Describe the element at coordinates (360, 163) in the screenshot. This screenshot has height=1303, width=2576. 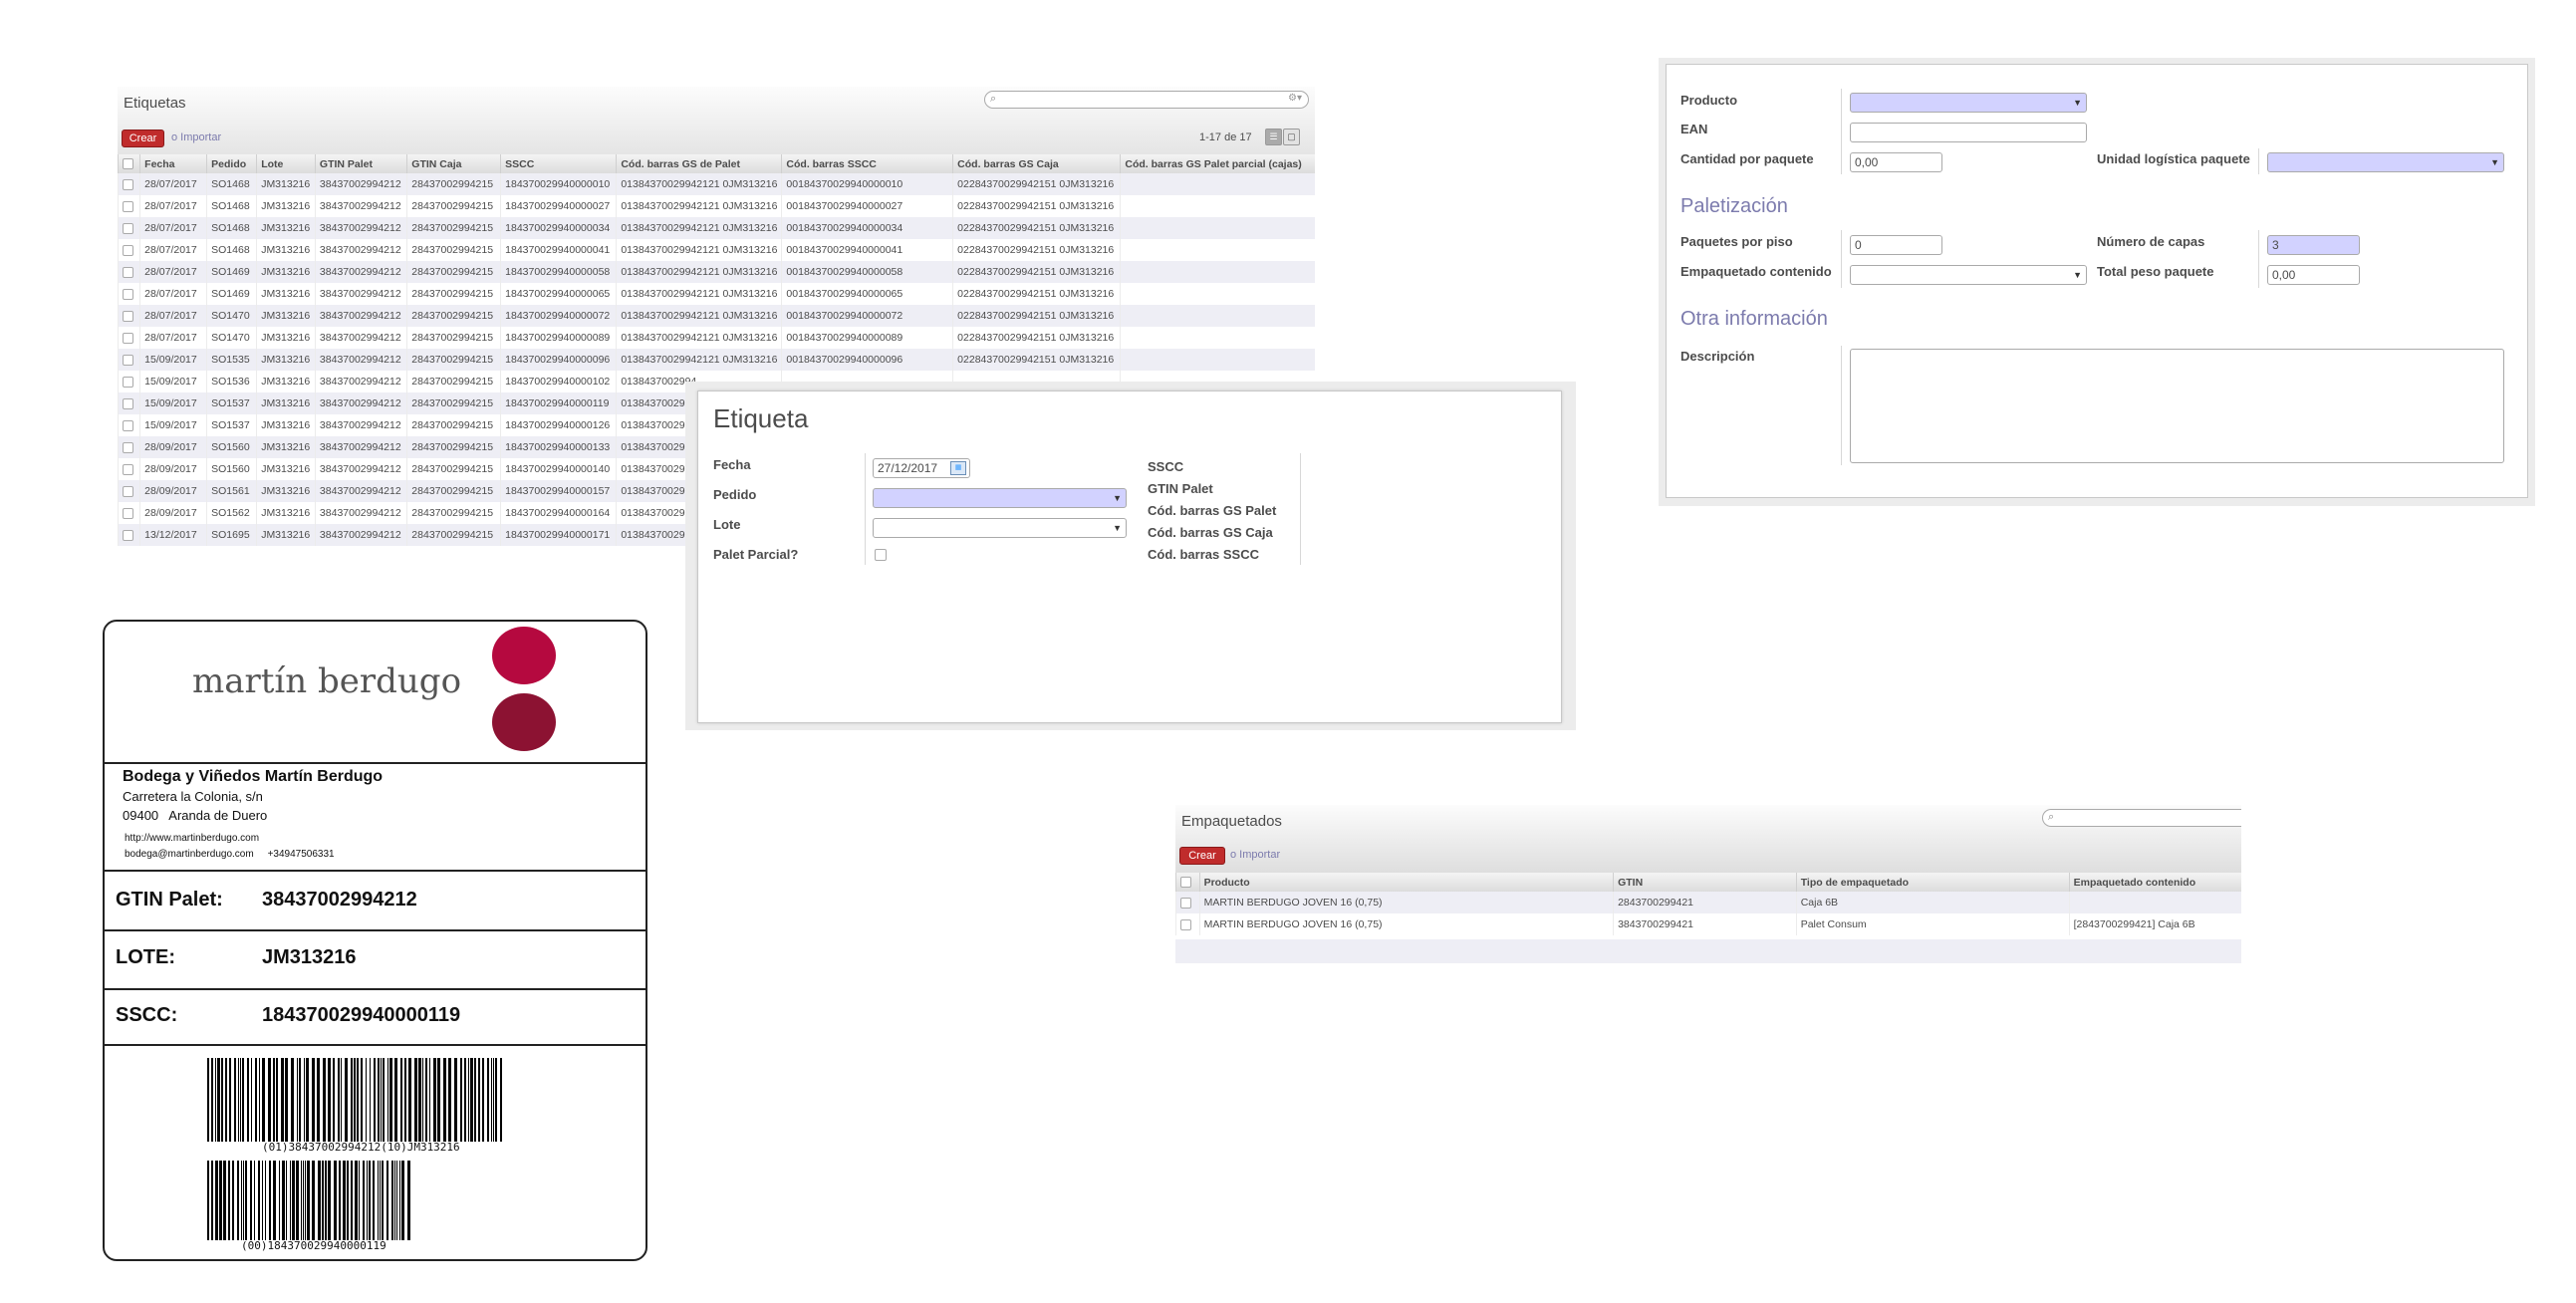
I see `column-header: GTIN Palet` at that location.